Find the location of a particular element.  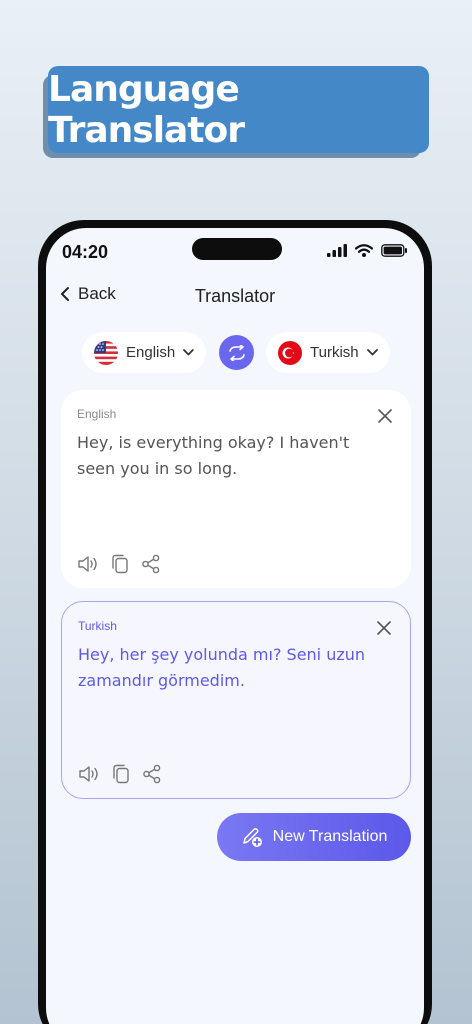

source-speak-button is located at coordinates (88, 564).